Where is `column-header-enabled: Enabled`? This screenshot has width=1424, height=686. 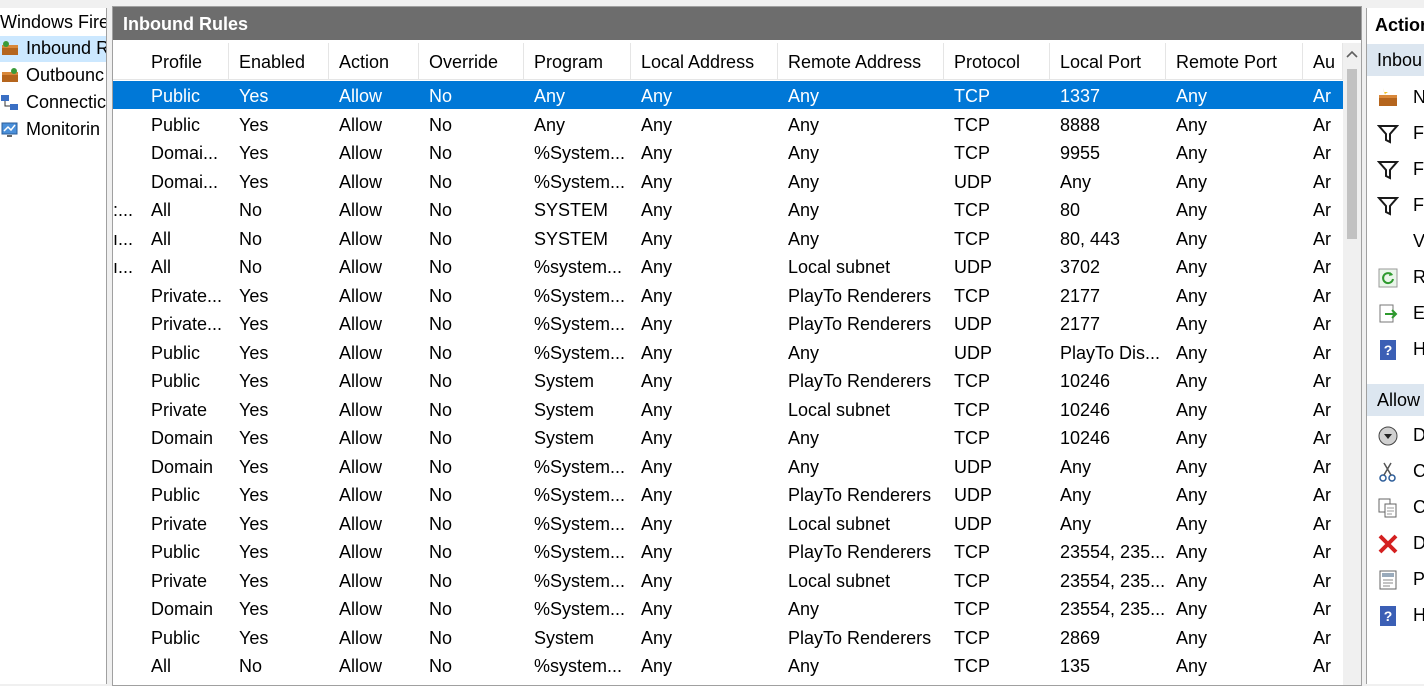 column-header-enabled: Enabled is located at coordinates (279, 61).